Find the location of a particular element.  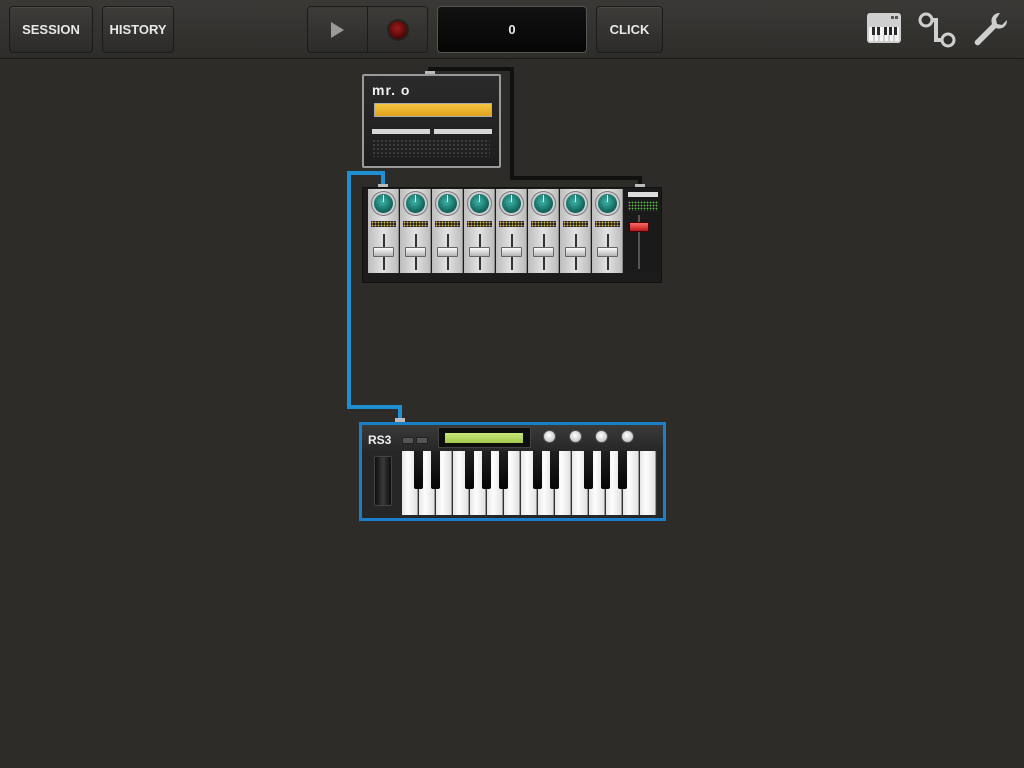

rs3-synth-module: RS3 is located at coordinates (512, 471).